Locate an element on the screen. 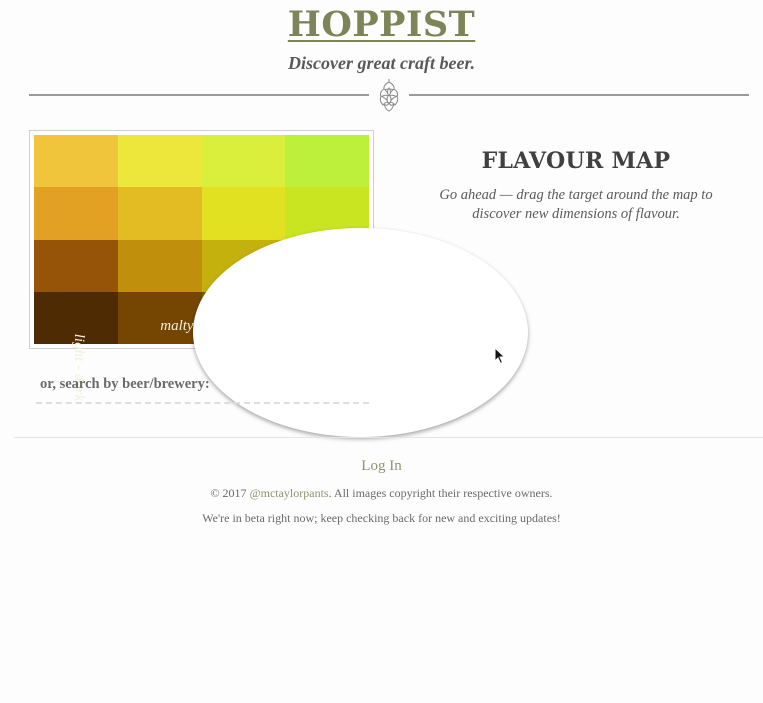 The height and width of the screenshot is (703, 763). flavour-target-handle is located at coordinates (360, 332).